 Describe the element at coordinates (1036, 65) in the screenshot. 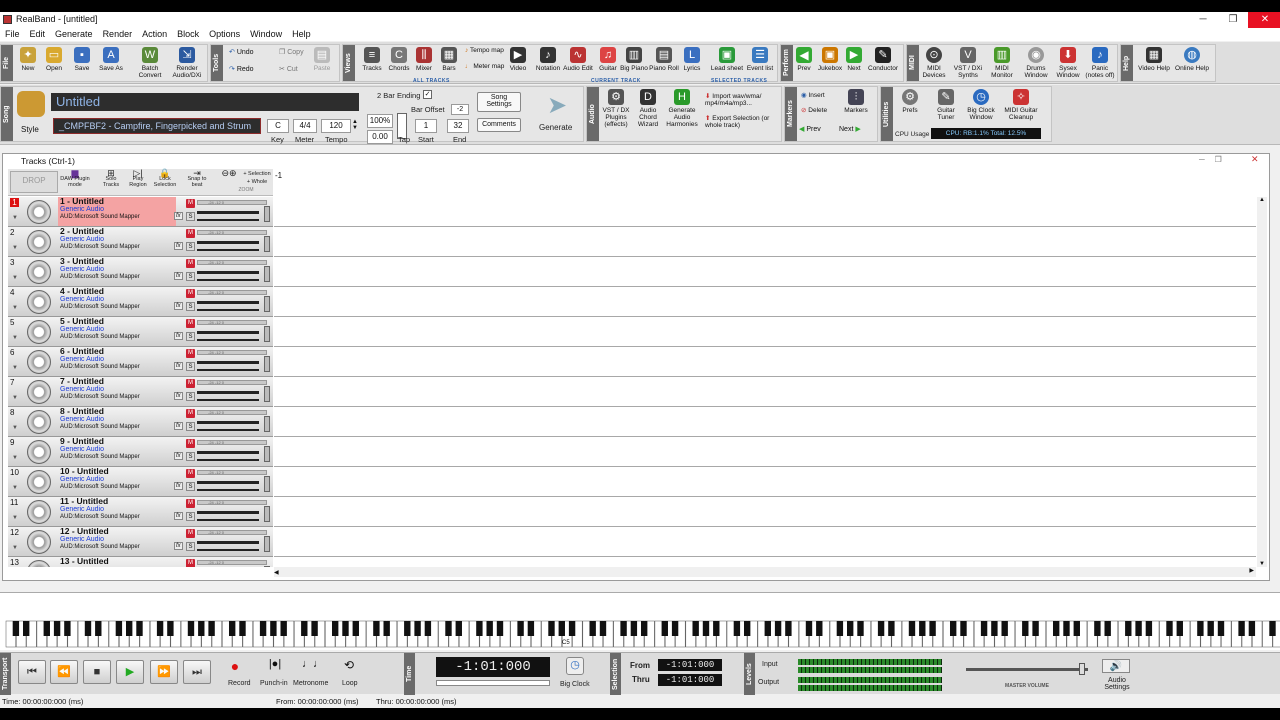

I see `drums-window-button: ◉ Drums Window` at that location.